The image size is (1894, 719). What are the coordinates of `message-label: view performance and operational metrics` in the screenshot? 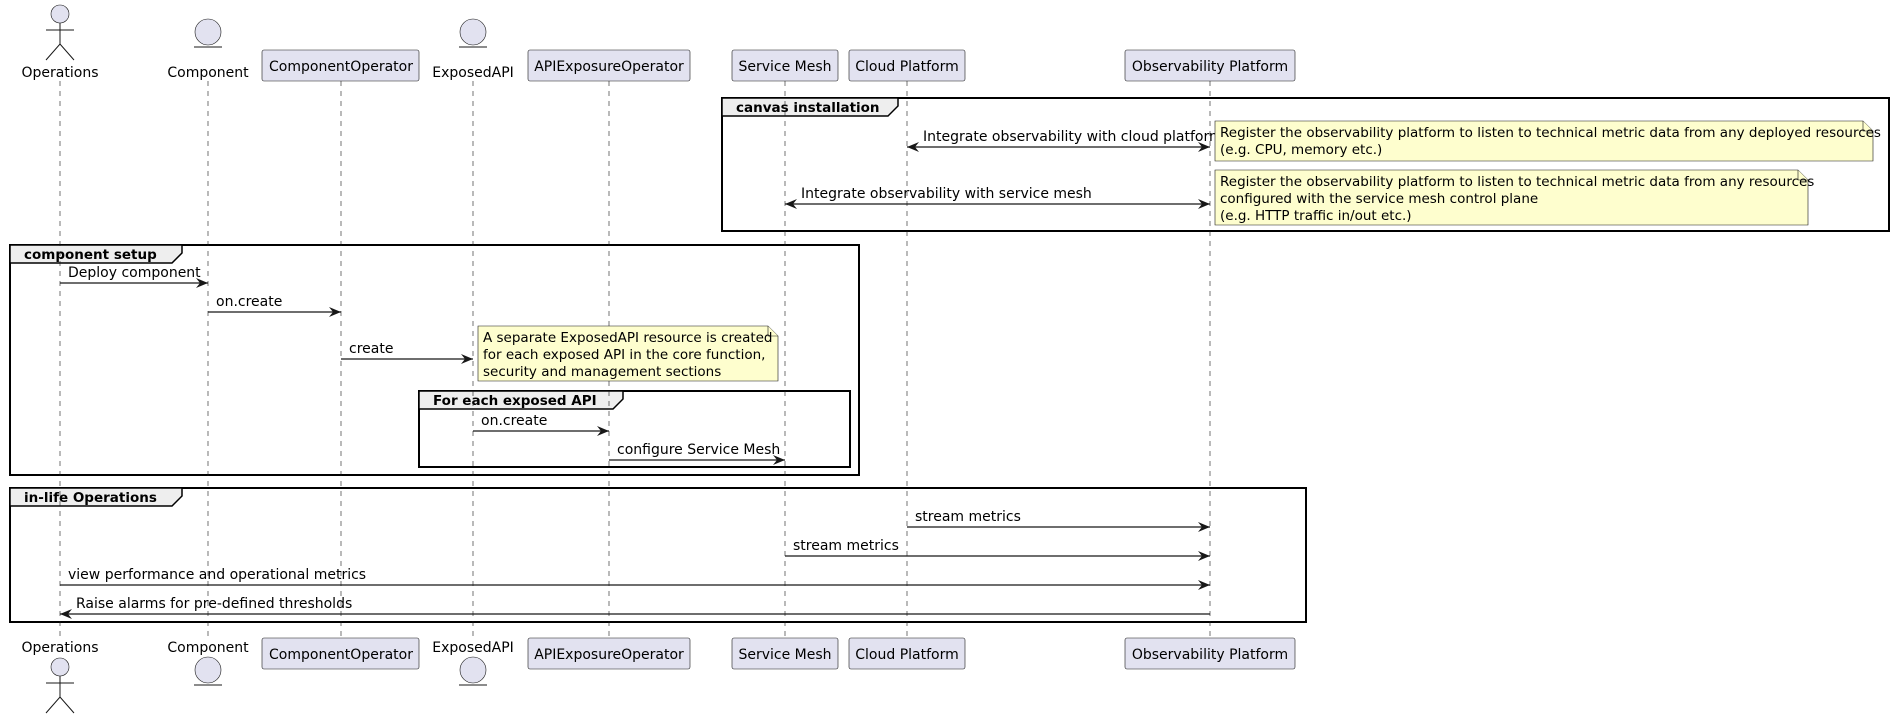 It's located at (217, 575).